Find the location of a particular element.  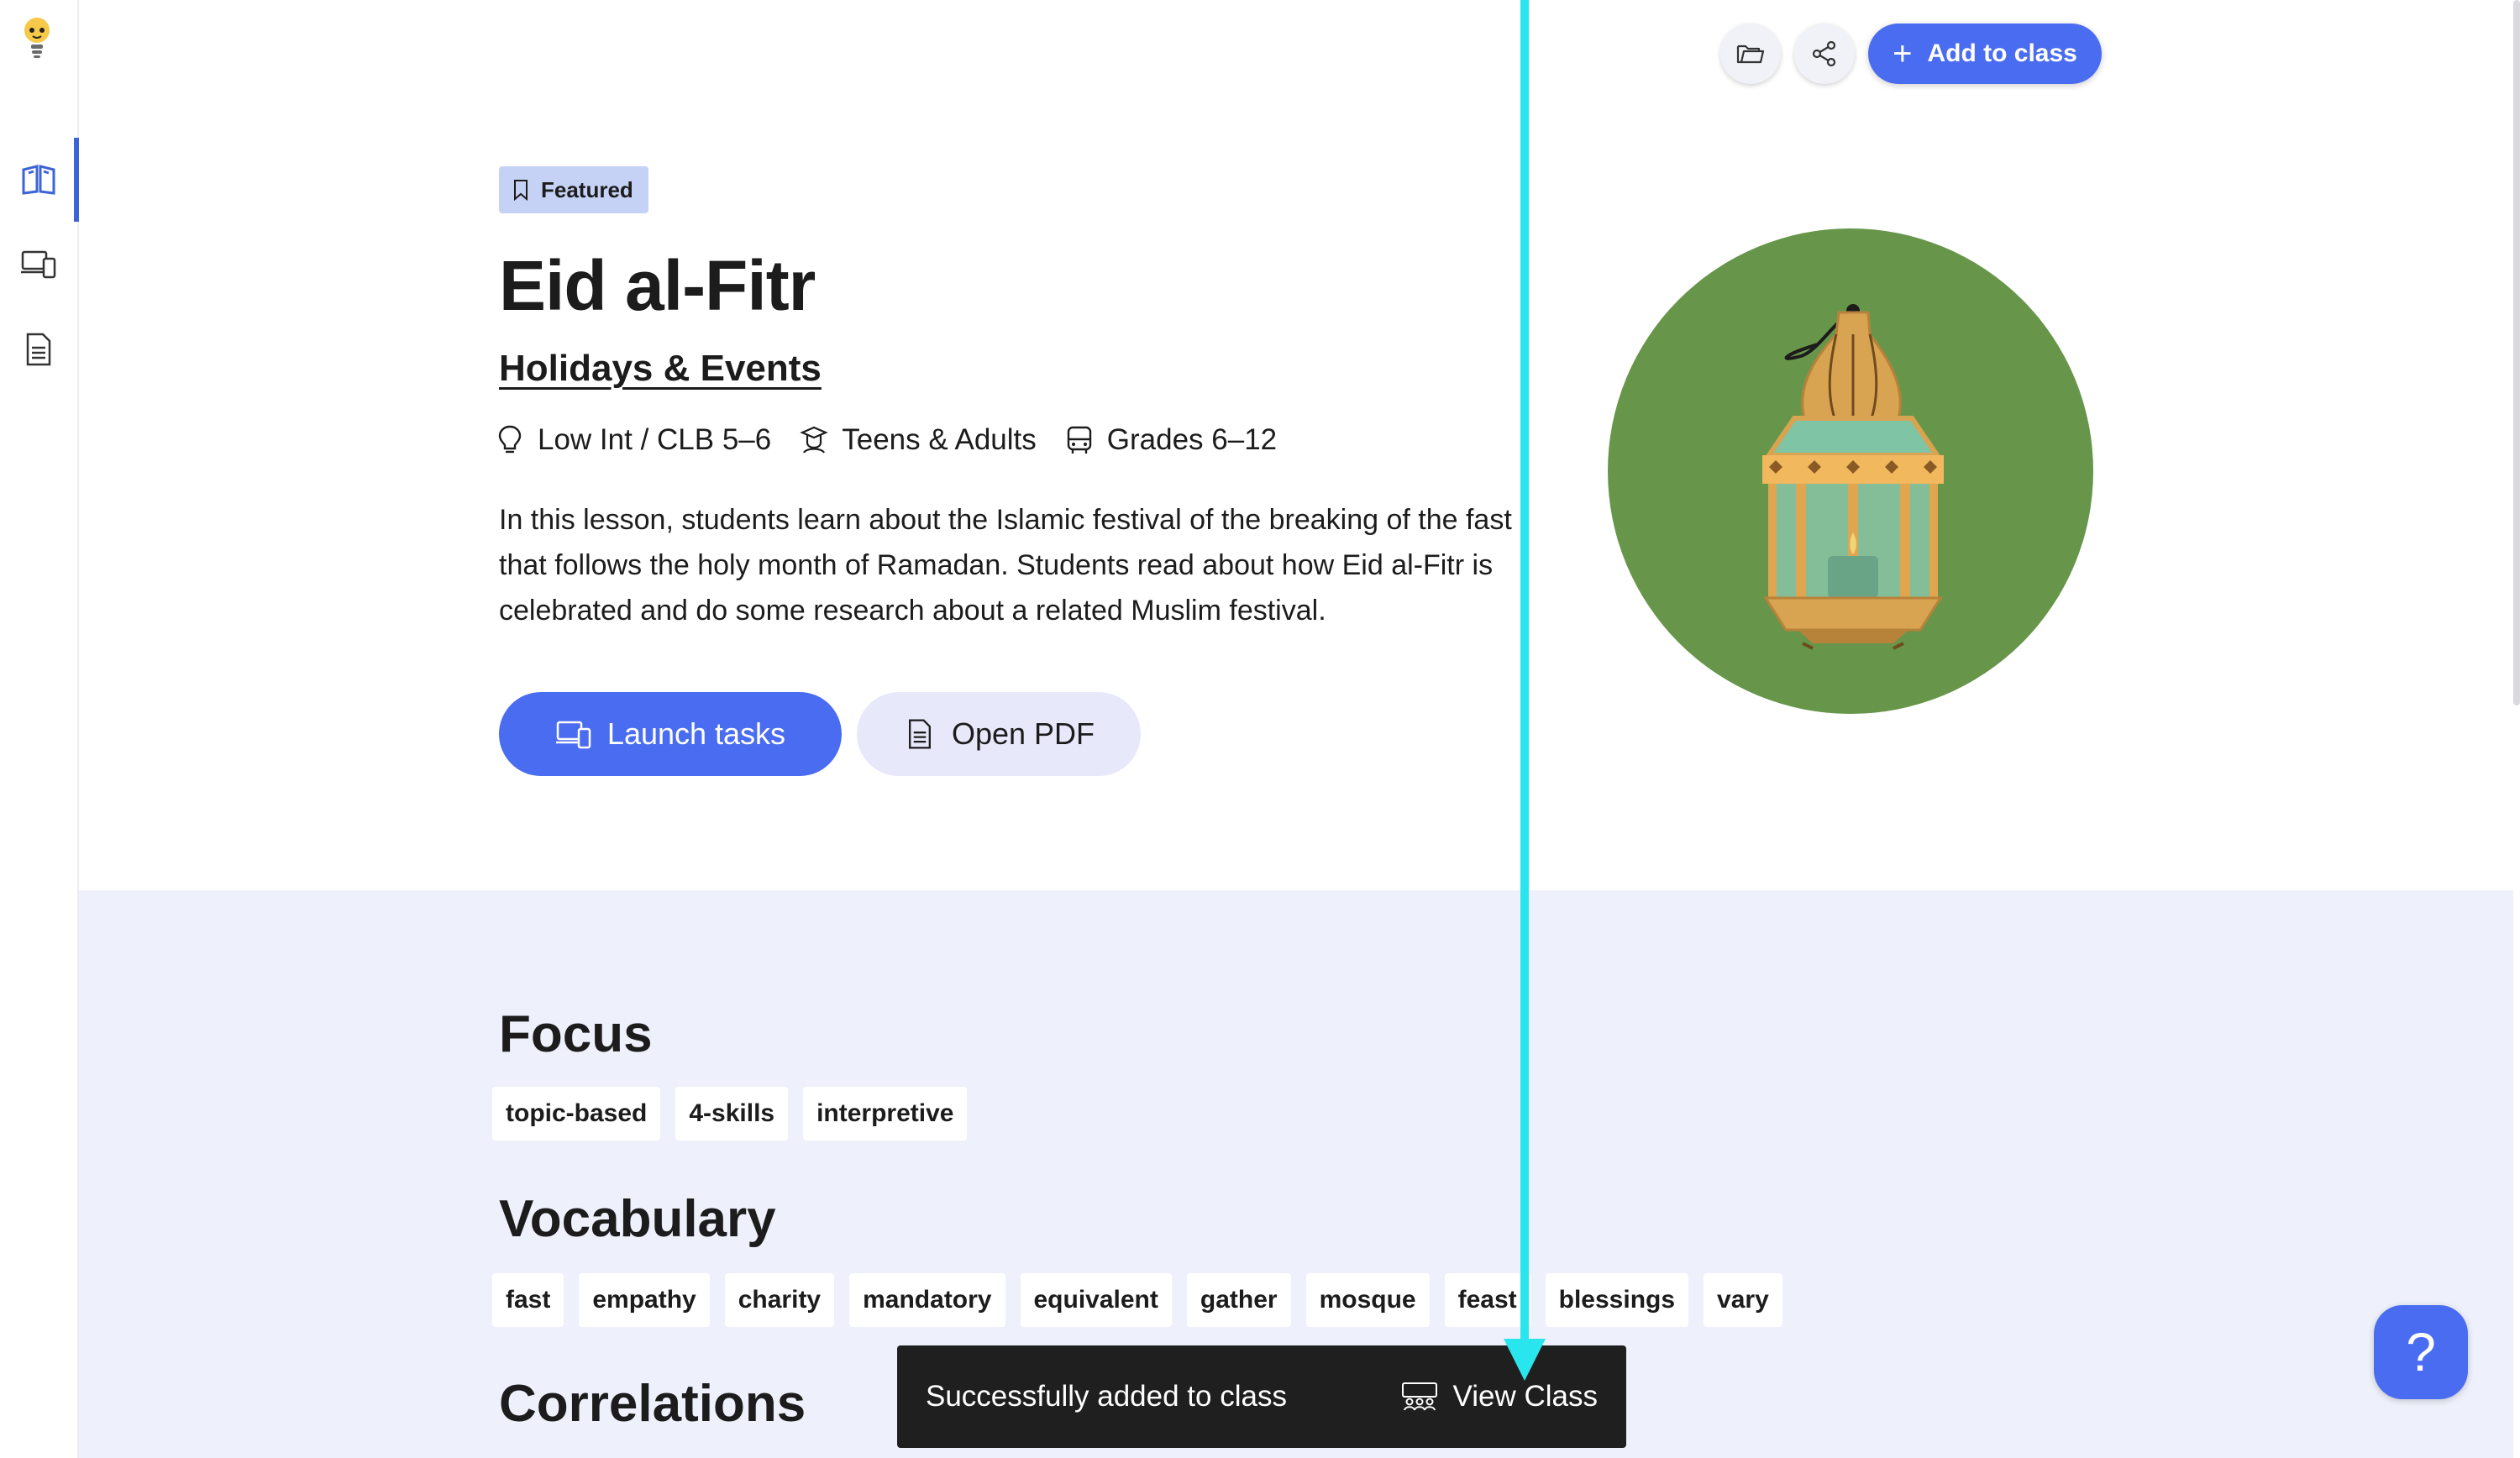

audience-text: Teens & Adults is located at coordinates (939, 439).